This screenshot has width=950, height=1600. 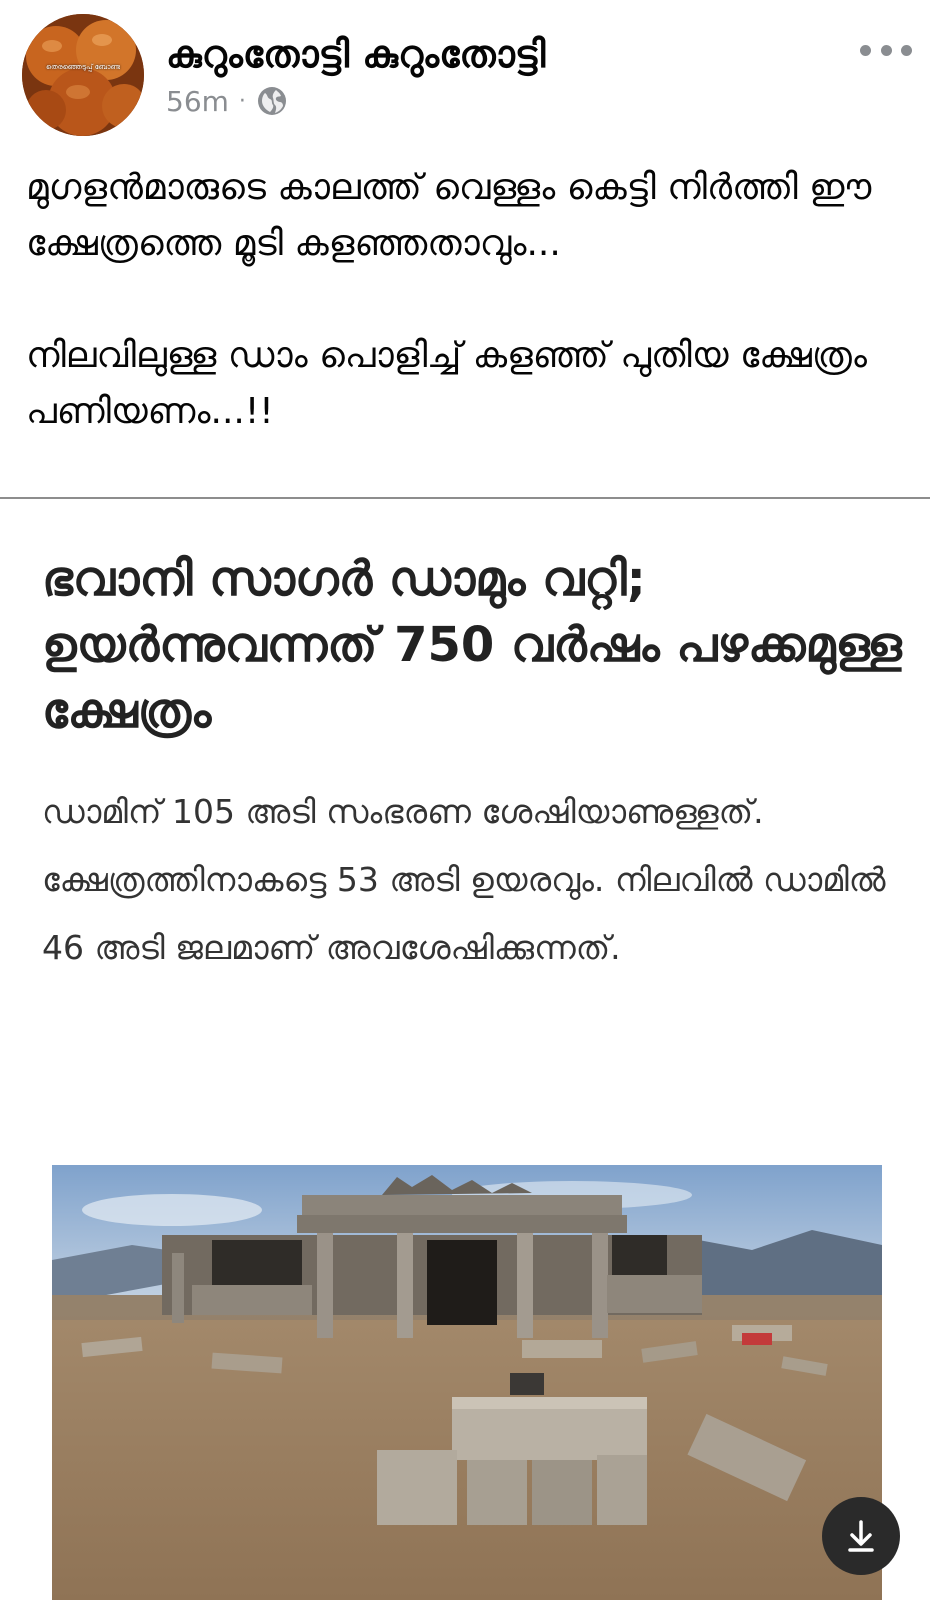 I want to click on author-name: കുറുംതോട്ടി കുറുംതോട്ടി, so click(x=355, y=54).